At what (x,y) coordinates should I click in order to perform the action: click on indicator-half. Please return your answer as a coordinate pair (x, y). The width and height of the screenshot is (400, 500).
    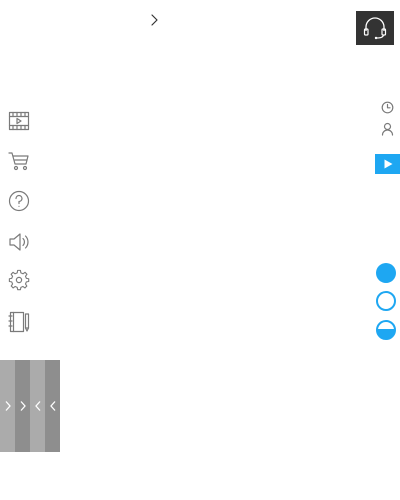
    Looking at the image, I should click on (386, 330).